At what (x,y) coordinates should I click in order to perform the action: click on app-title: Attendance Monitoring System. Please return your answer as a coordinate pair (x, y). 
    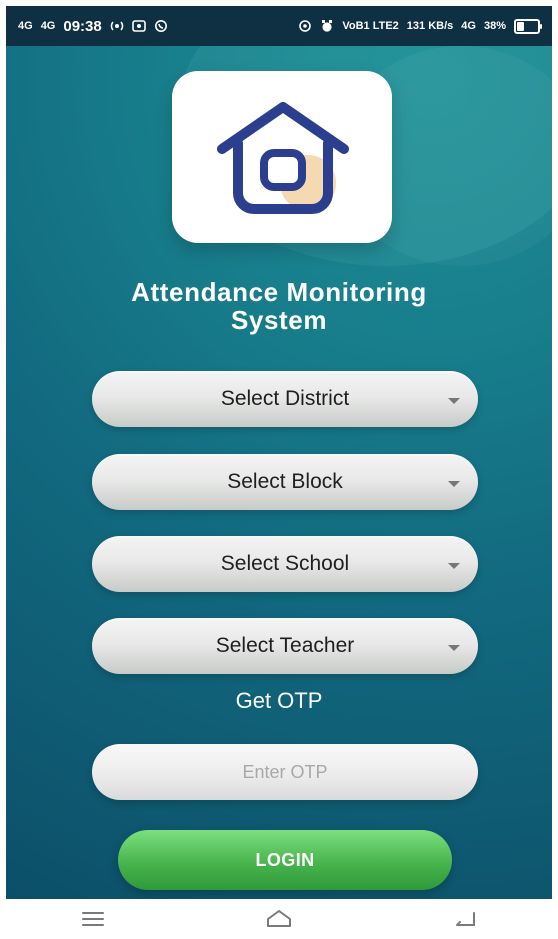
    Looking at the image, I should click on (279, 306).